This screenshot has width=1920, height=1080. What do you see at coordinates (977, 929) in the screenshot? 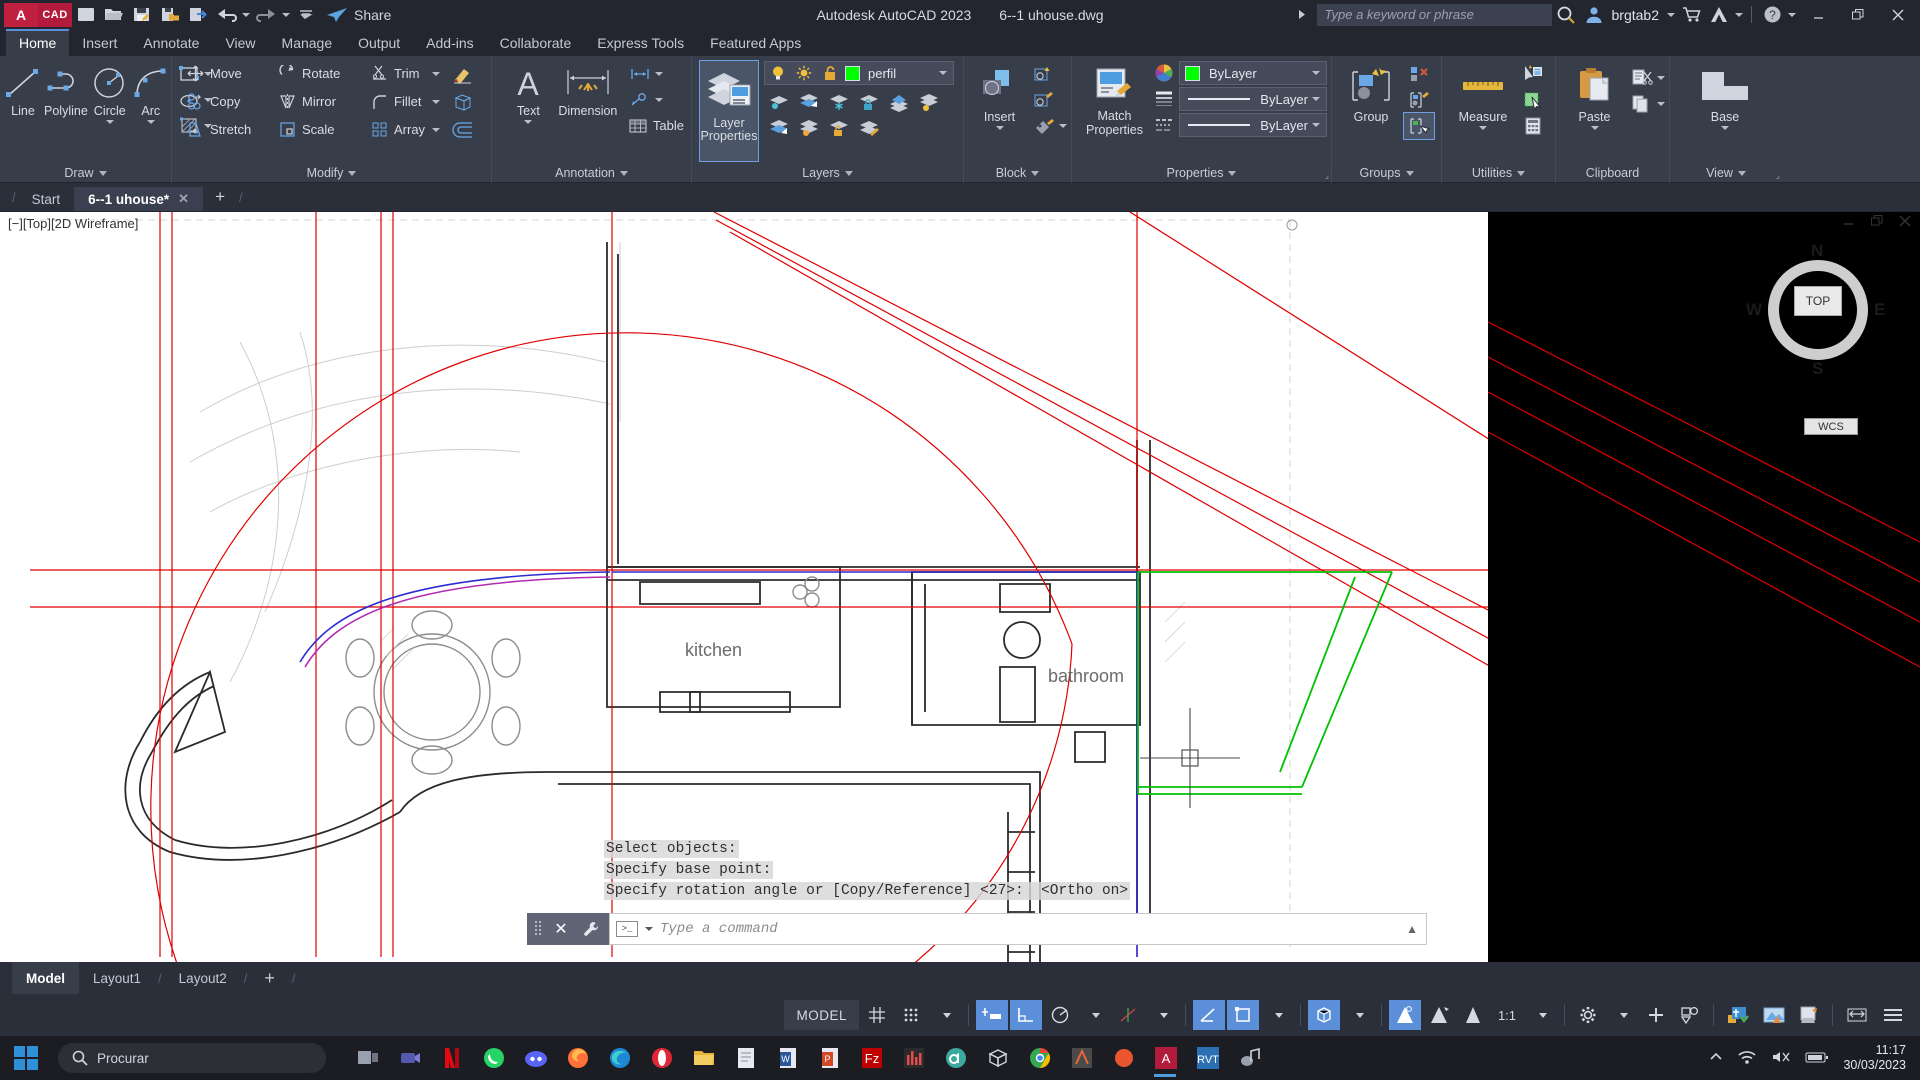
I see `command-bar: ✕ >_ Type a command ▲` at bounding box center [977, 929].